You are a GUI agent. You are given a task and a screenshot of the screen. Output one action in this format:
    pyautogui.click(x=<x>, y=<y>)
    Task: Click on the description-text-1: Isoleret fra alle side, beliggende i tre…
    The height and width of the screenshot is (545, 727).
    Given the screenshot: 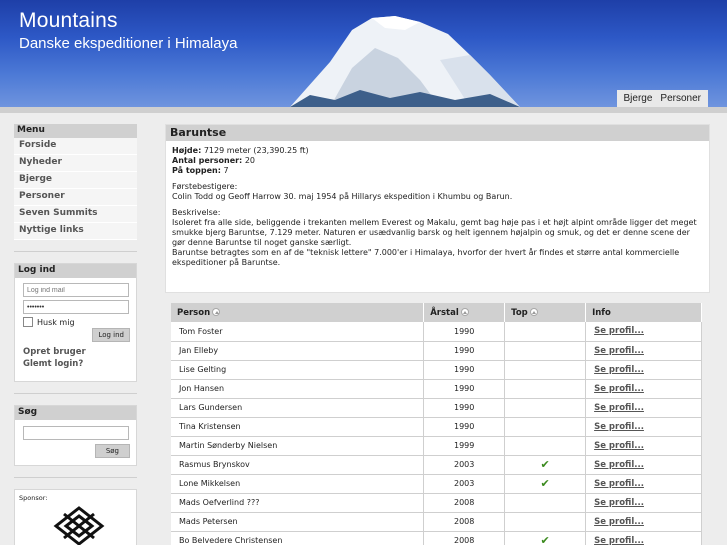 What is the action you would take?
    pyautogui.click(x=434, y=232)
    